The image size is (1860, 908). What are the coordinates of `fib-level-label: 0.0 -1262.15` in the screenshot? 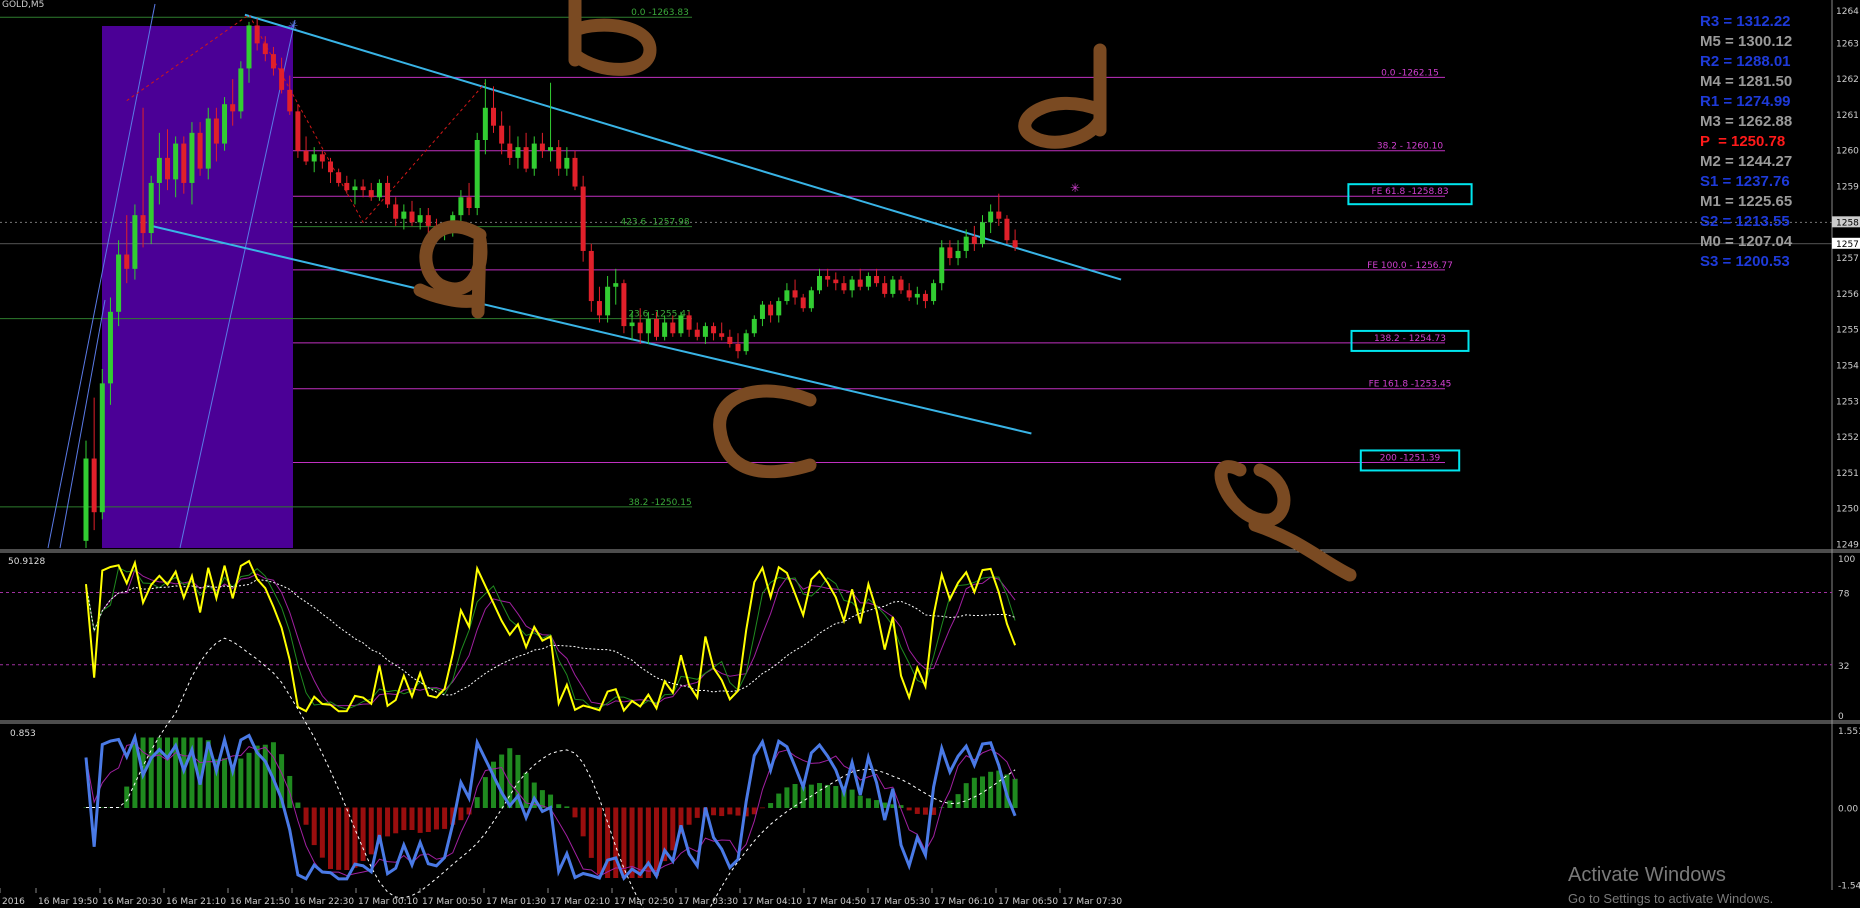 It's located at (1410, 73).